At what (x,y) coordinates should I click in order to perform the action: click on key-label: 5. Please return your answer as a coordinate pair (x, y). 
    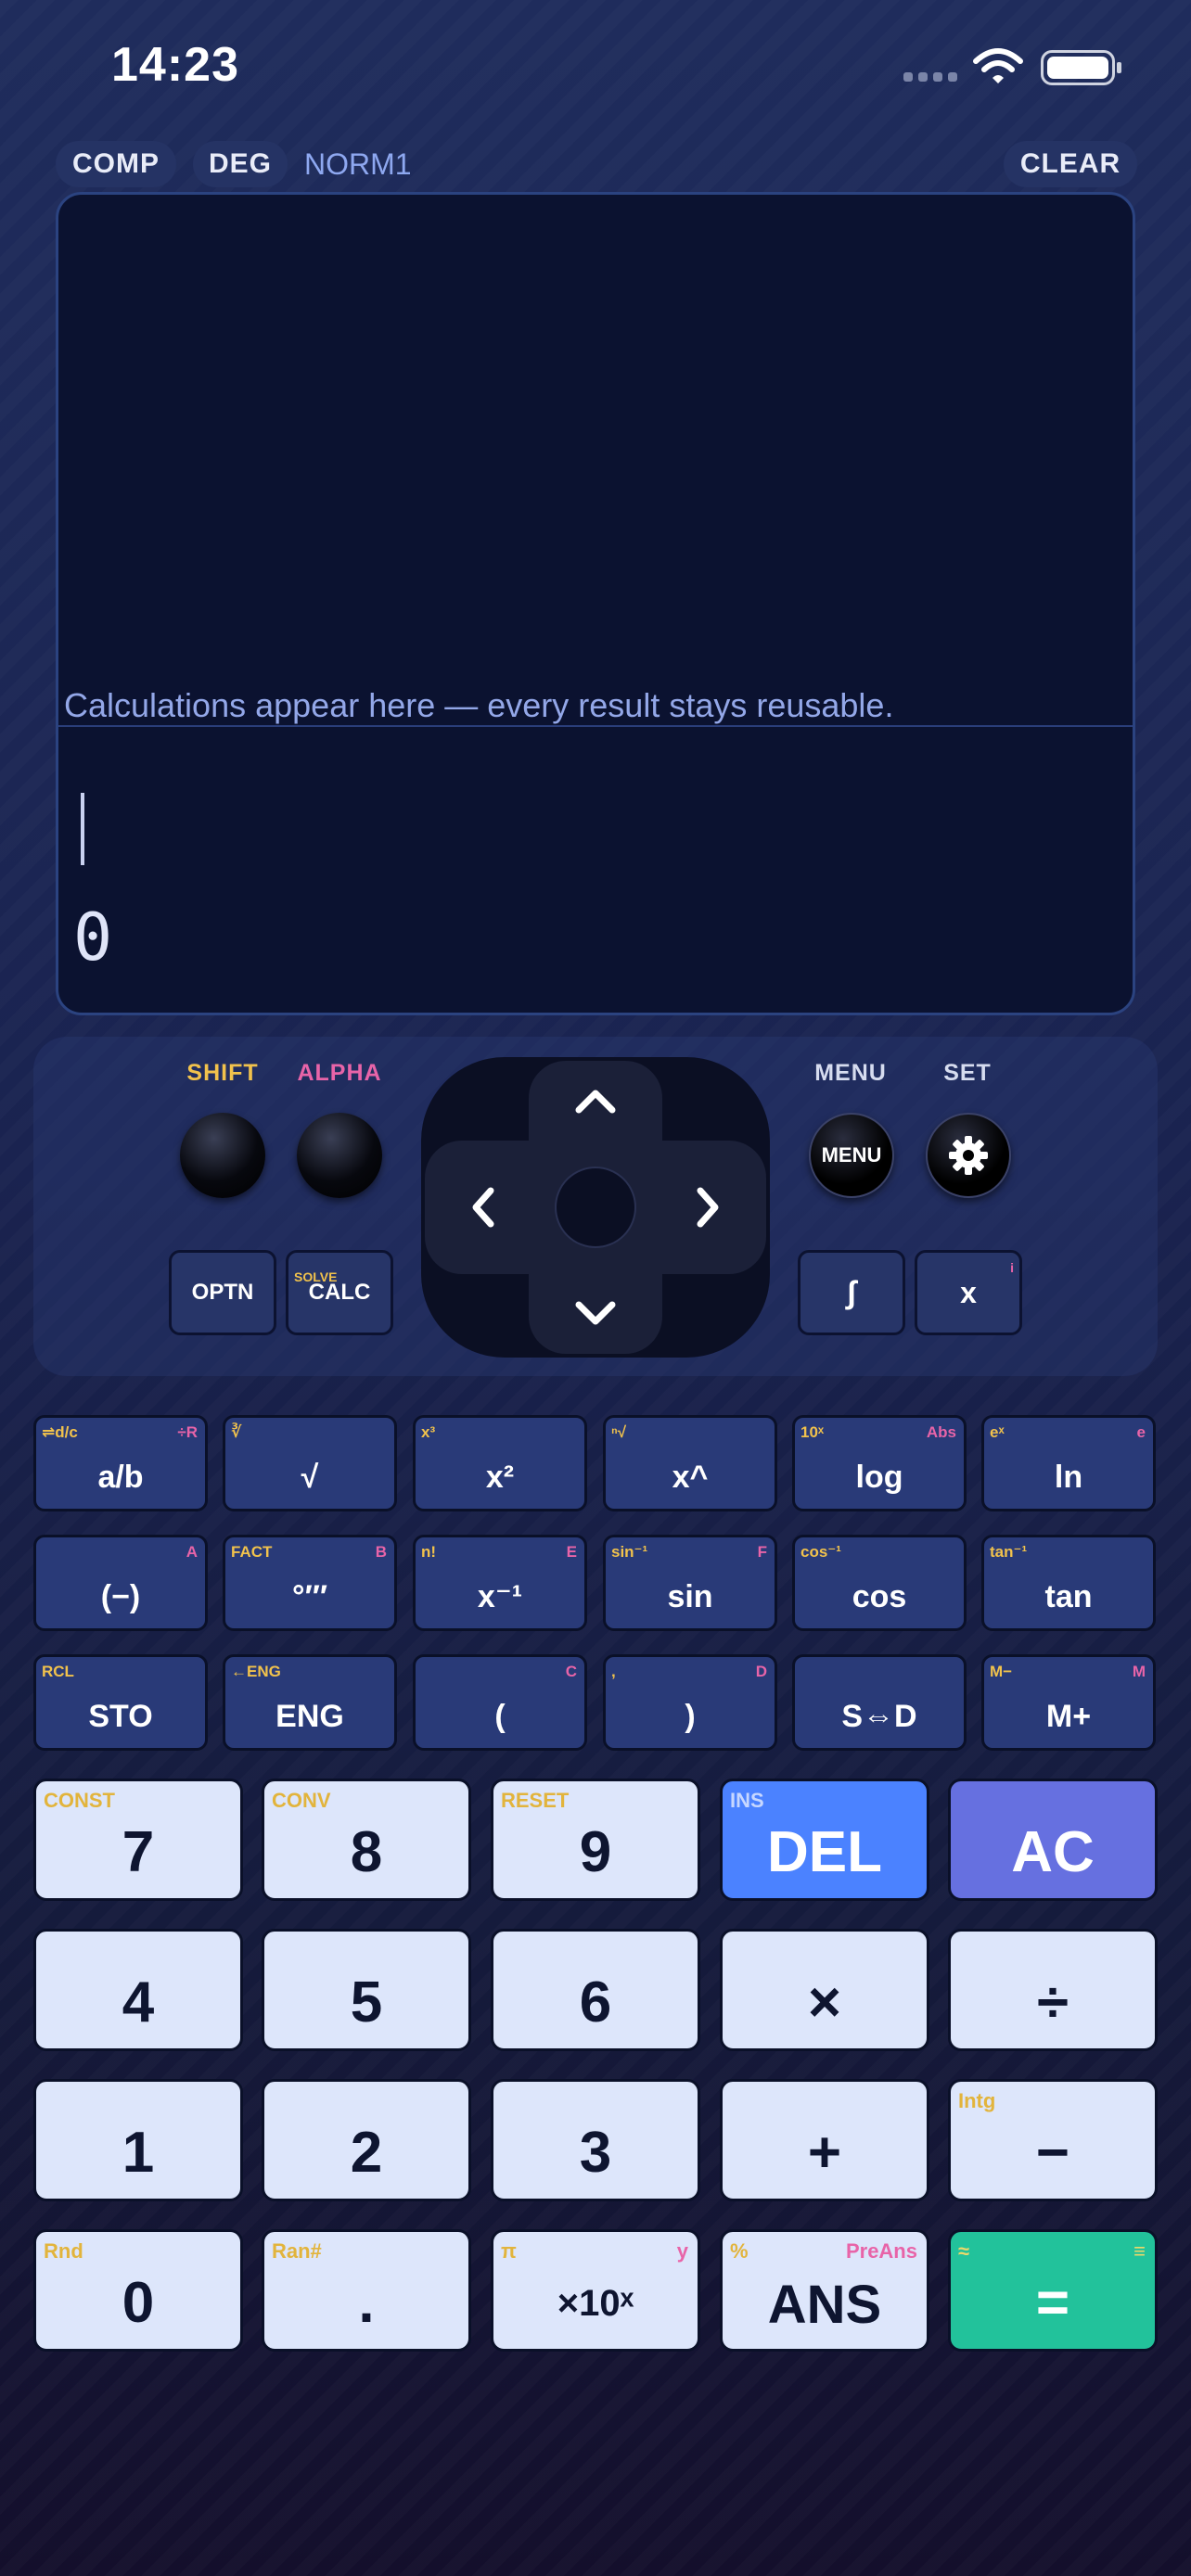
    Looking at the image, I should click on (366, 2002).